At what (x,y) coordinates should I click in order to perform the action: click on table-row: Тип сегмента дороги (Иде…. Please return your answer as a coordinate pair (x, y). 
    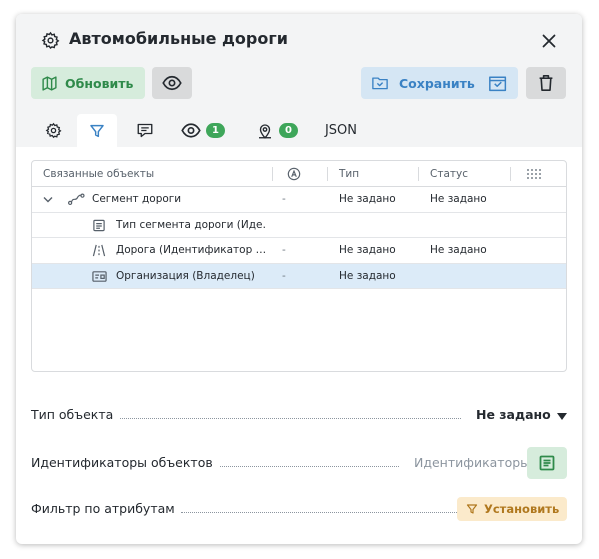
    Looking at the image, I should click on (299, 225).